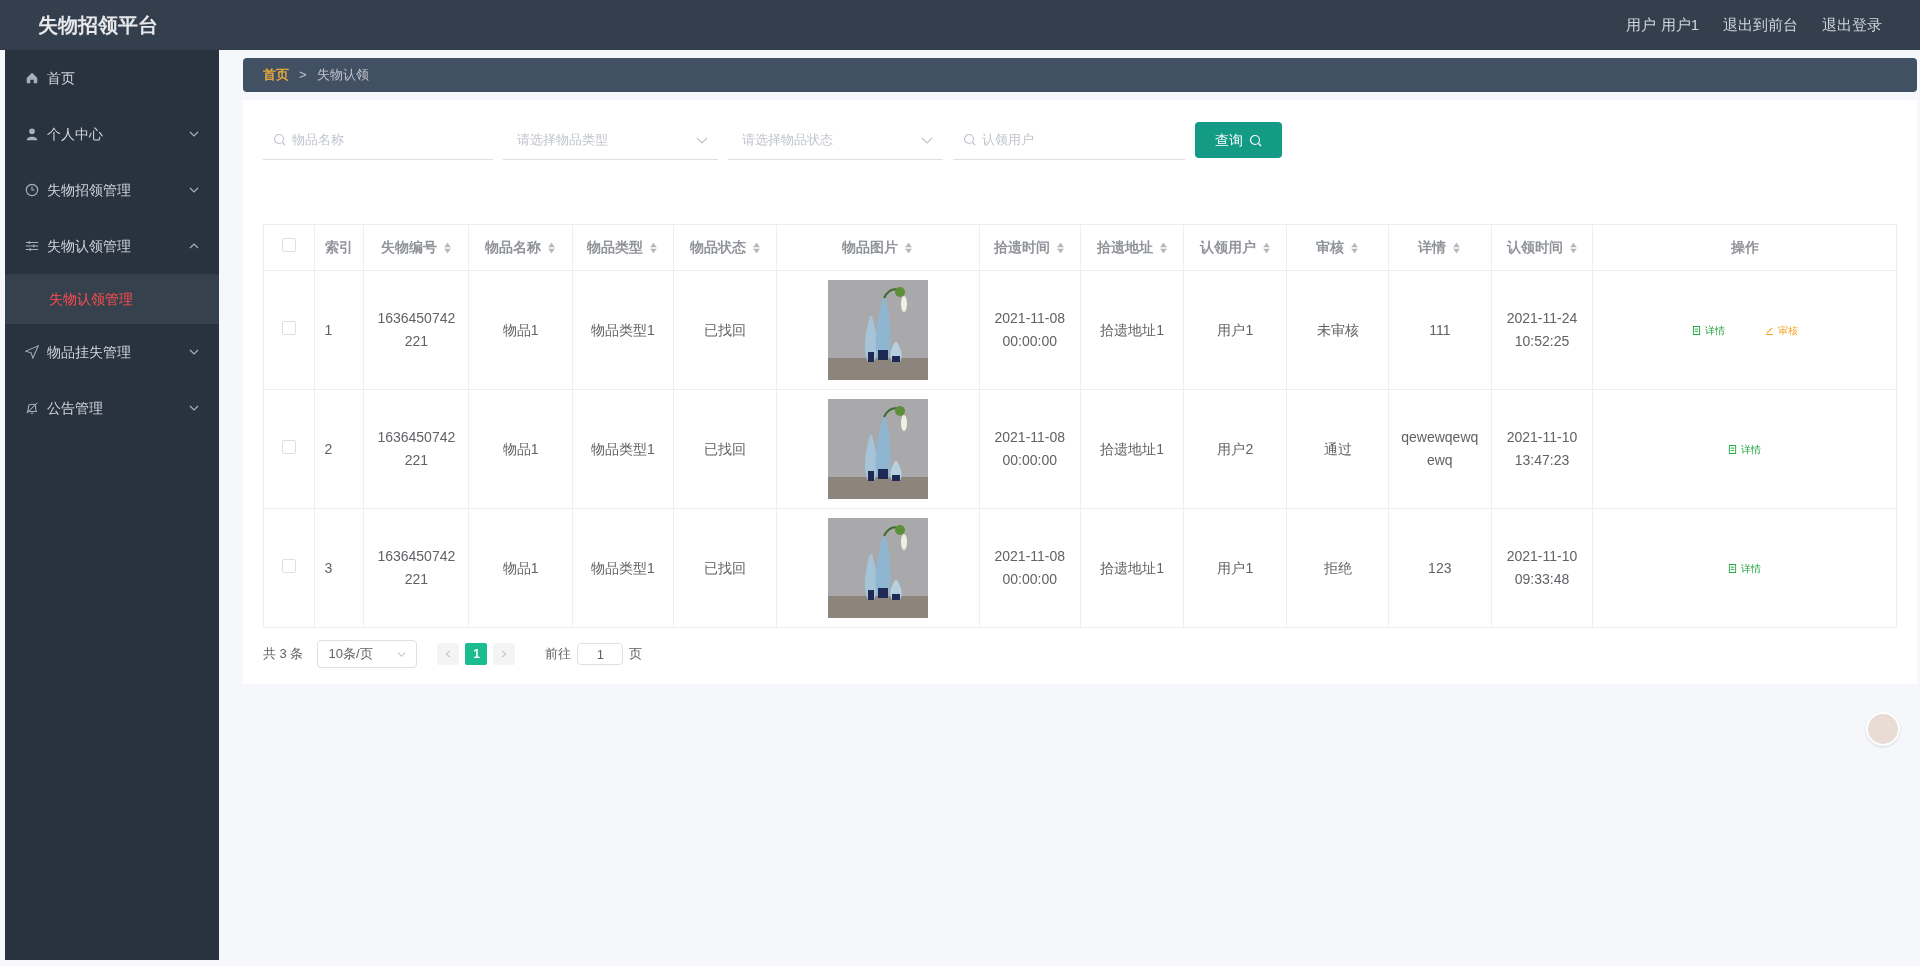 Image resolution: width=1920 pixels, height=966 pixels. I want to click on header-link: 退出到前台, so click(1760, 25).